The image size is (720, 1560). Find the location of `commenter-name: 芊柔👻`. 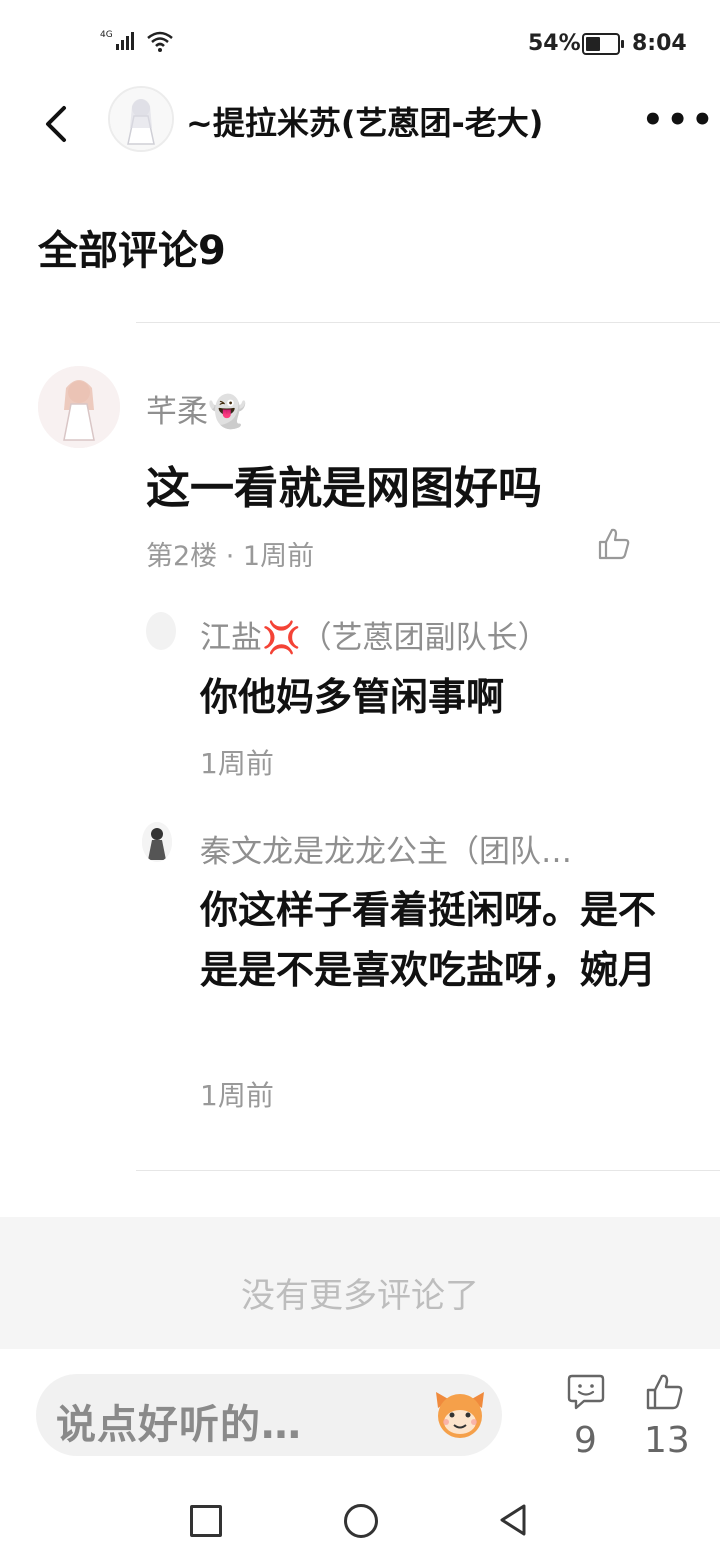

commenter-name: 芊柔👻 is located at coordinates (196, 408).